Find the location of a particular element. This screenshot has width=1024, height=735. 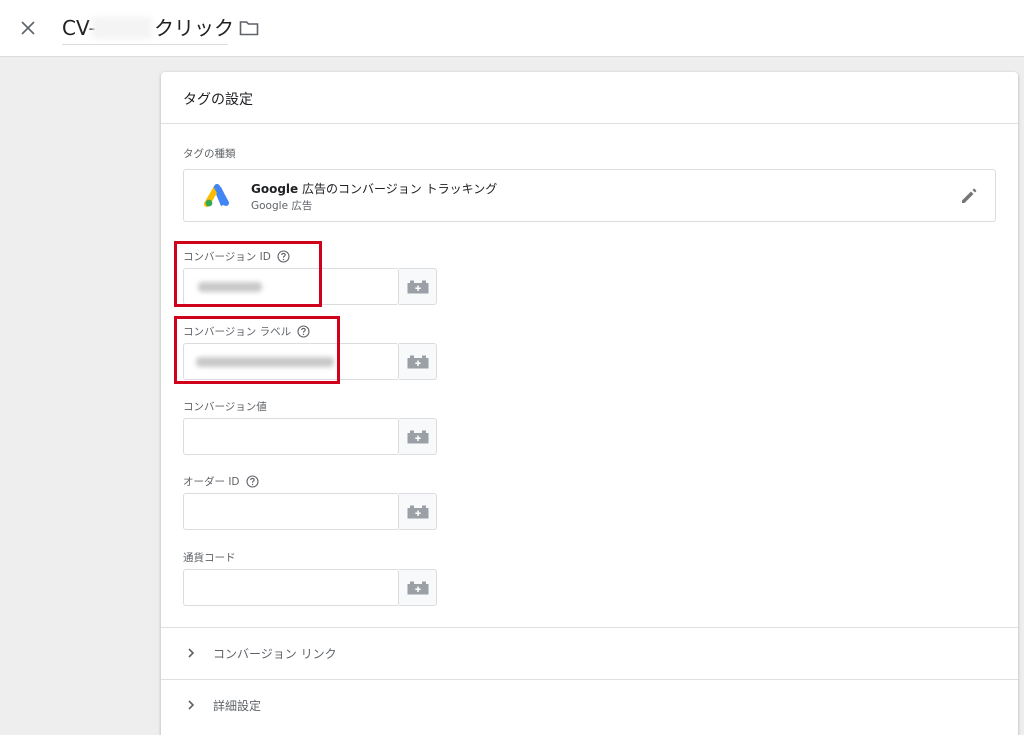

conversion-value-input is located at coordinates (292, 436).